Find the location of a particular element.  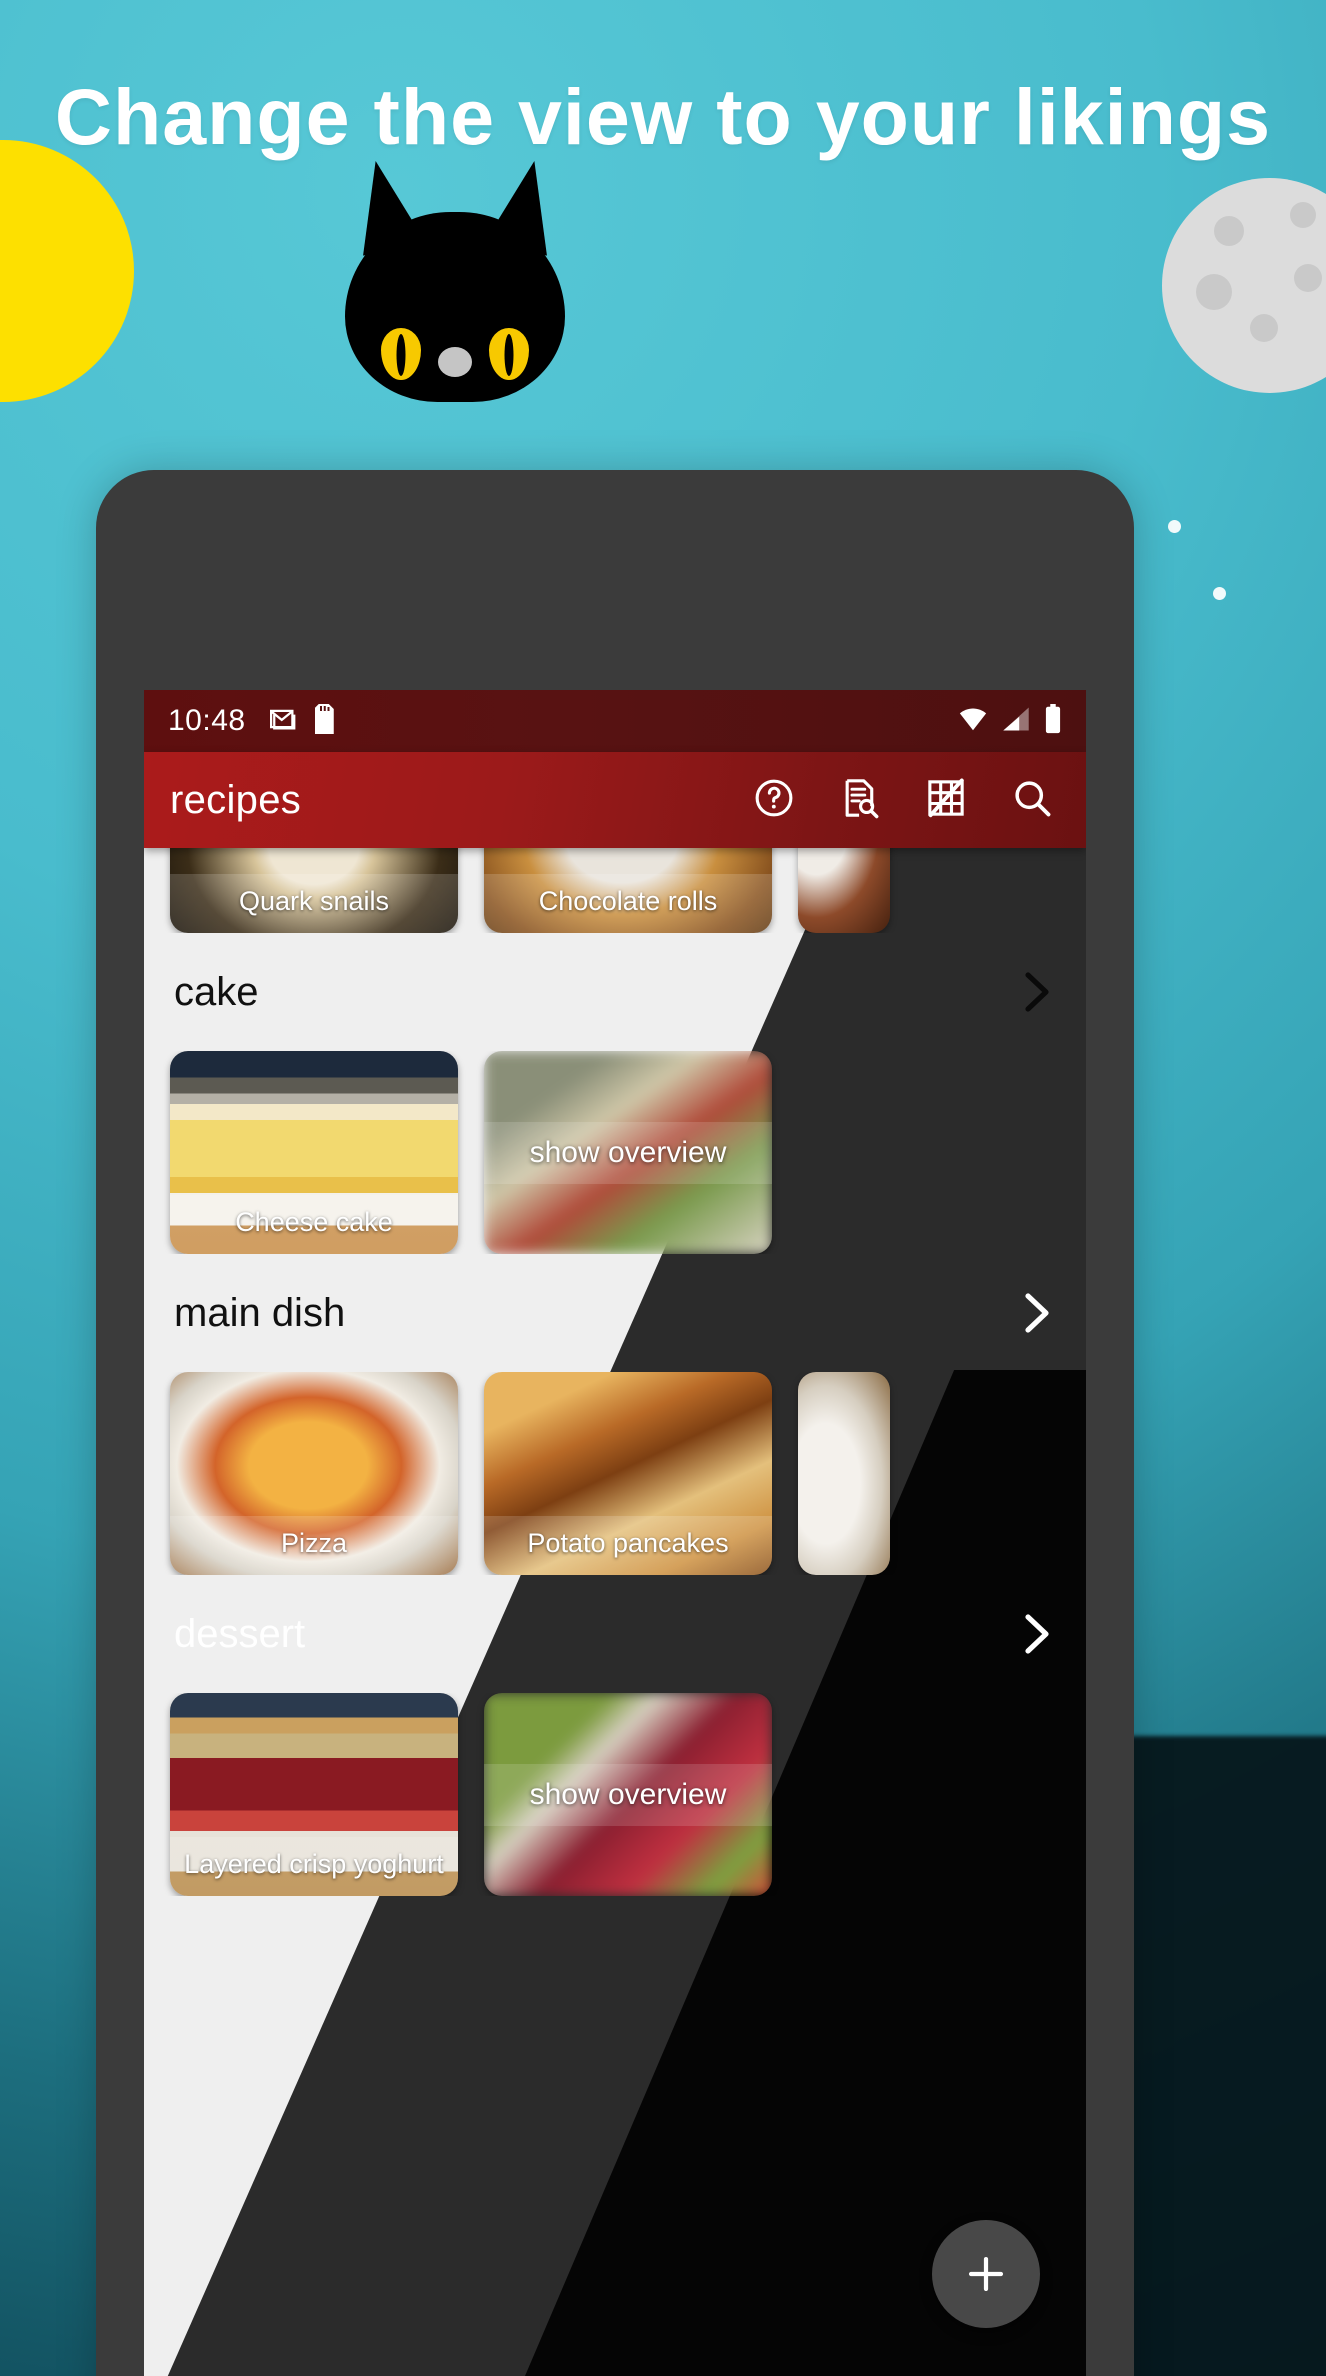

recipe-card-label: Quark snails is located at coordinates (314, 903).